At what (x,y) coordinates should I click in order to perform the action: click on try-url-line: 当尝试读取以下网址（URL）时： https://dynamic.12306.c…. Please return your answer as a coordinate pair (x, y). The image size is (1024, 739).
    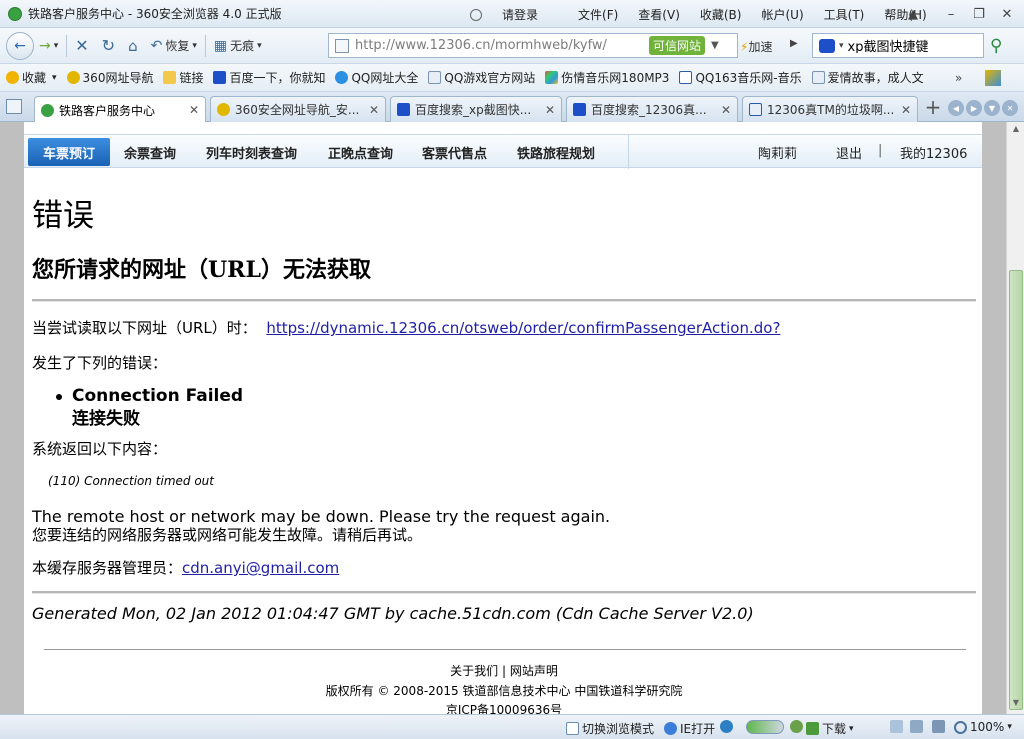
    Looking at the image, I should click on (406, 328).